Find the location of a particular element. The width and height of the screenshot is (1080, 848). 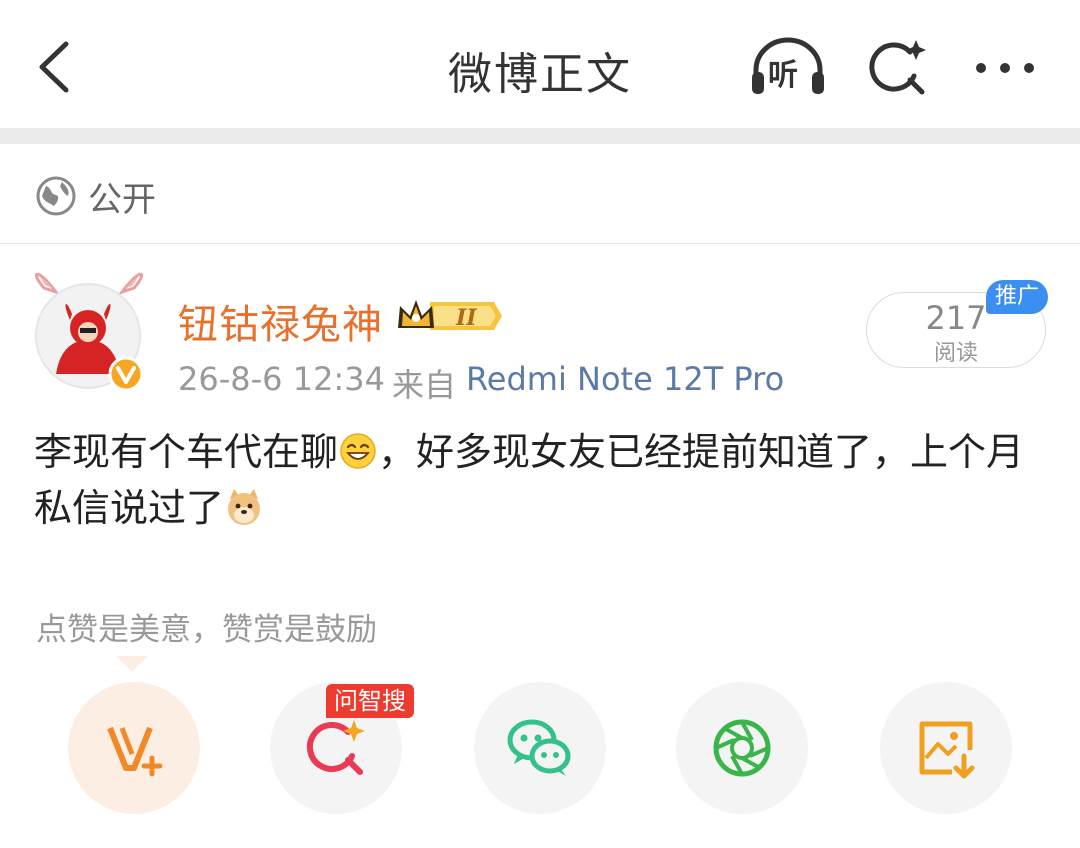

reward-encourage-text: 点赞是美意，赞赏是鼓励 is located at coordinates (206, 630).